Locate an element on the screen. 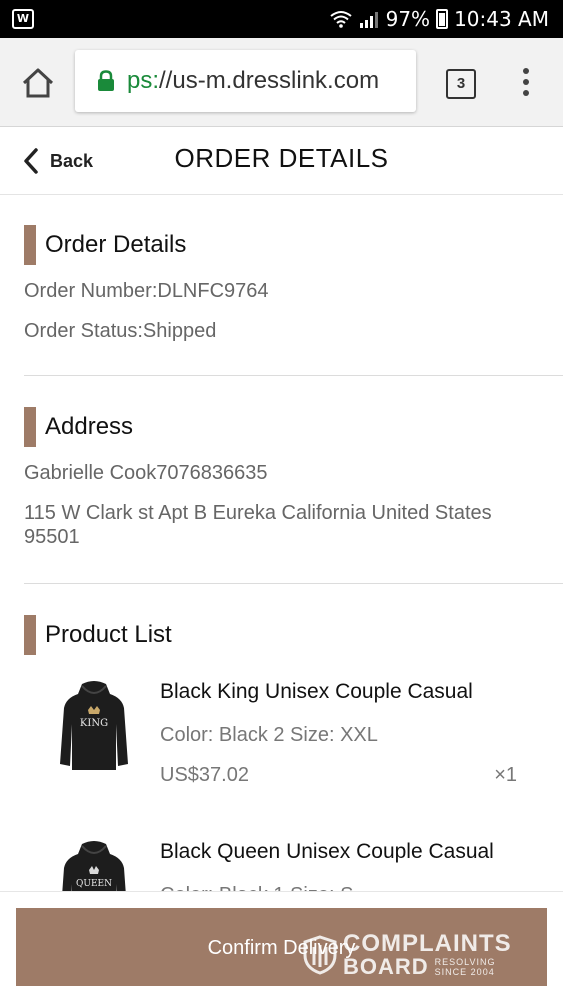 The width and height of the screenshot is (563, 1001). product-attributes: Color: Black 2 Size: XXL is located at coordinates (269, 735).